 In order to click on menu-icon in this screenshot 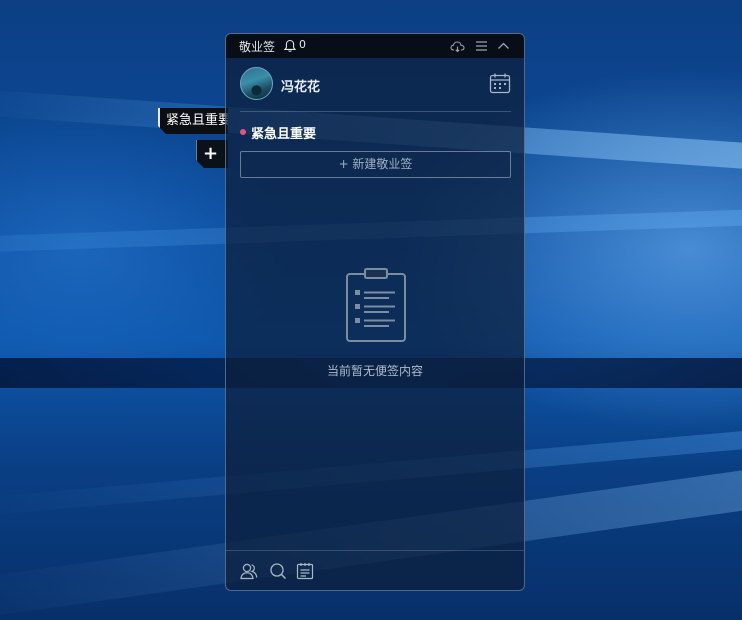, I will do `click(481, 46)`.